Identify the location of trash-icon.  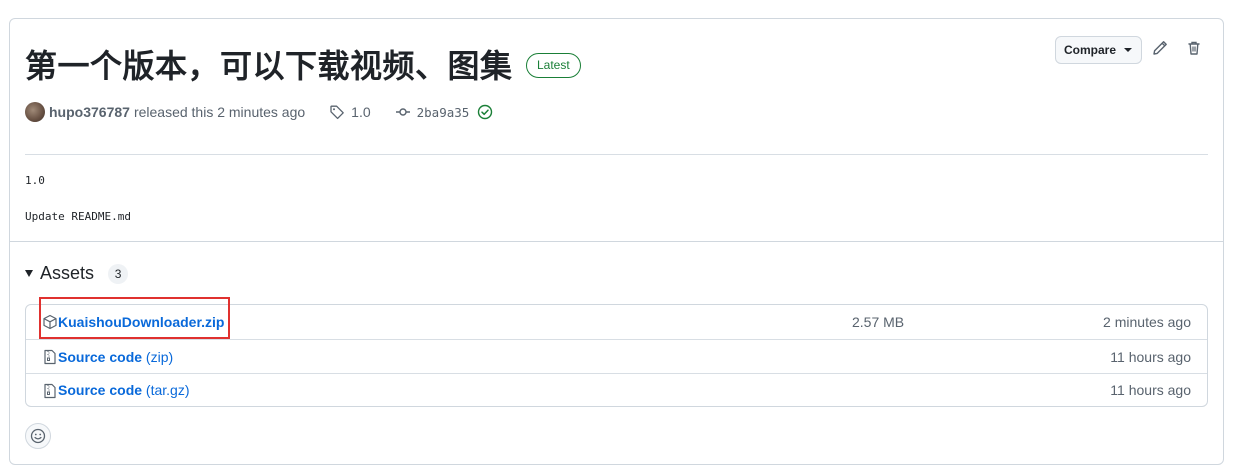
(1194, 48).